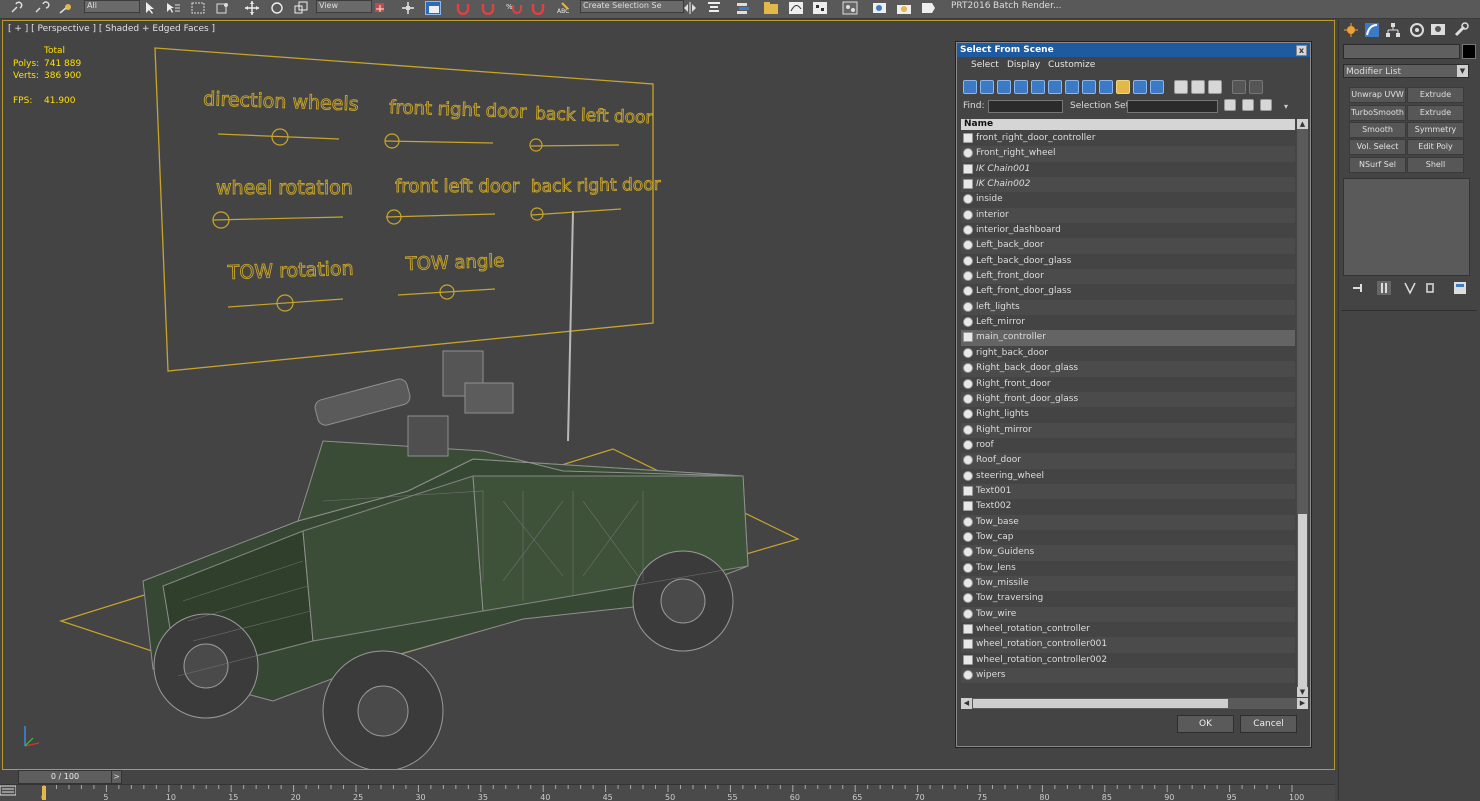 Image resolution: width=1480 pixels, height=801 pixels. Describe the element at coordinates (1128, 491) in the screenshot. I see `list-item: Text001` at that location.